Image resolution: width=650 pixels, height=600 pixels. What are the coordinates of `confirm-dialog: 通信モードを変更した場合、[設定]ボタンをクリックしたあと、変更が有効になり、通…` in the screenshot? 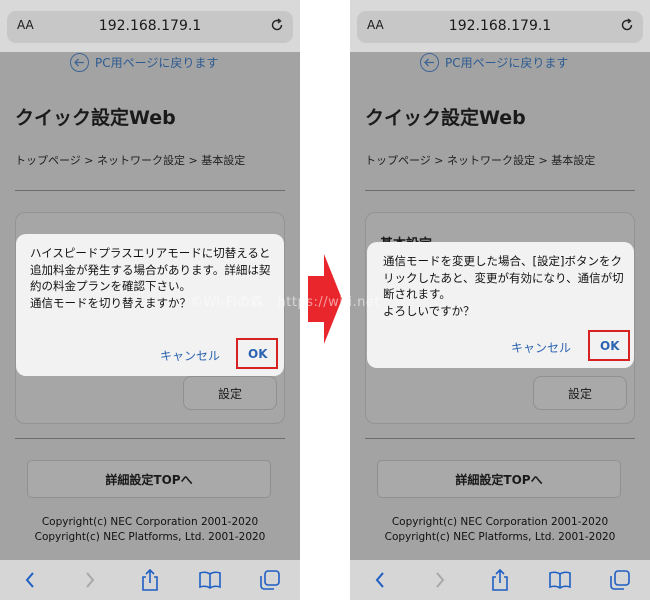 It's located at (500, 305).